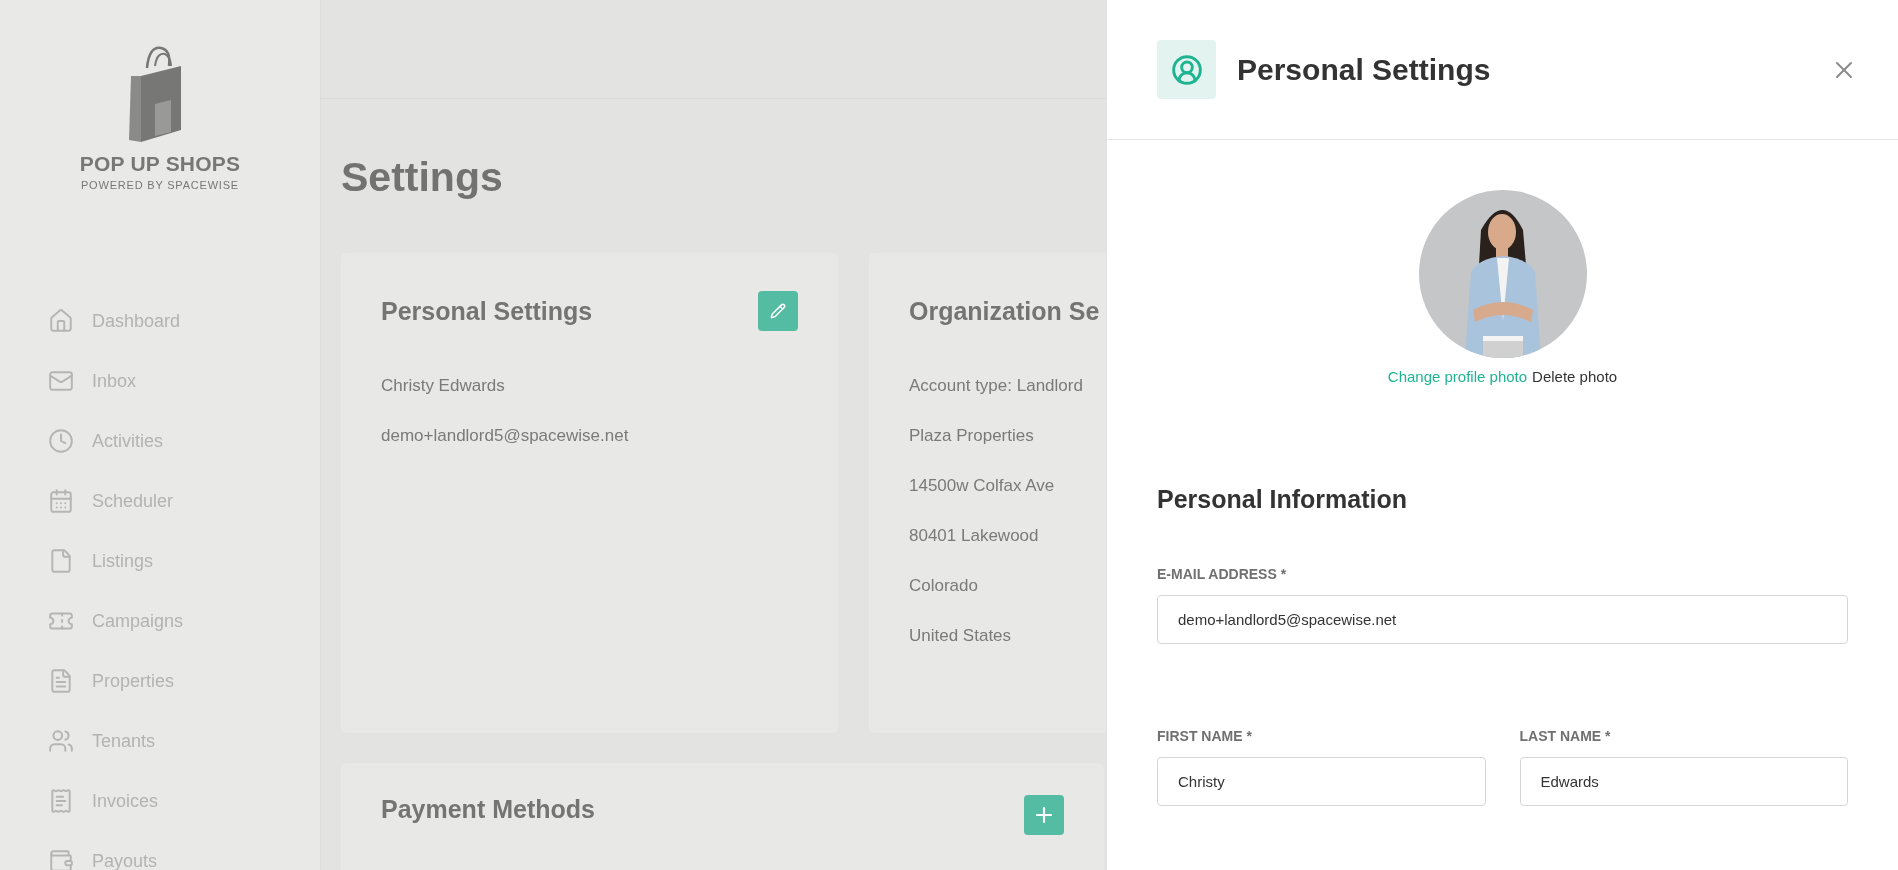 This screenshot has height=870, width=1898. I want to click on card-text: United States, so click(961, 636).